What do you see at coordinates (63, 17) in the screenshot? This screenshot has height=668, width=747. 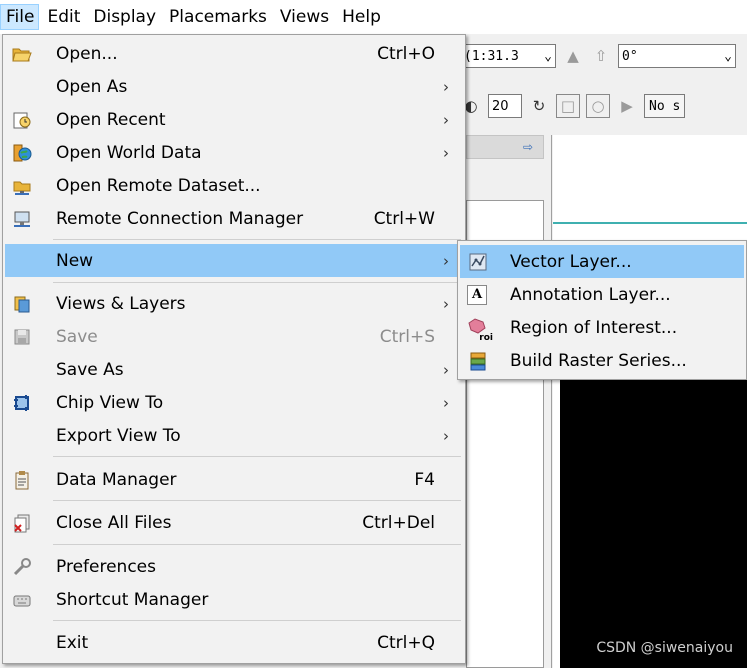 I see `menu-edit: Edit` at bounding box center [63, 17].